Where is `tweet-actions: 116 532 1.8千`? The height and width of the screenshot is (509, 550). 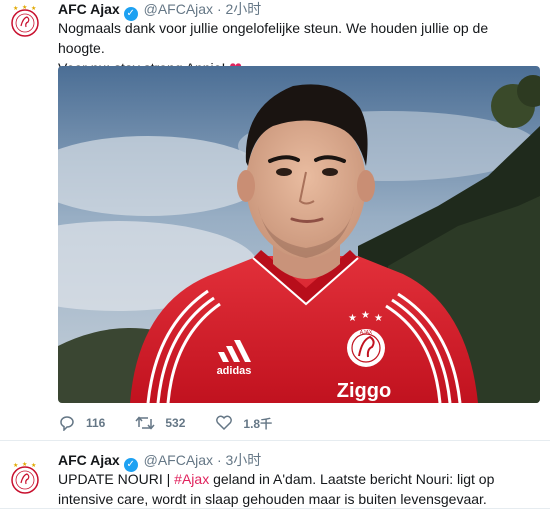
tweet-actions: 116 532 1.8千 is located at coordinates (180, 423).